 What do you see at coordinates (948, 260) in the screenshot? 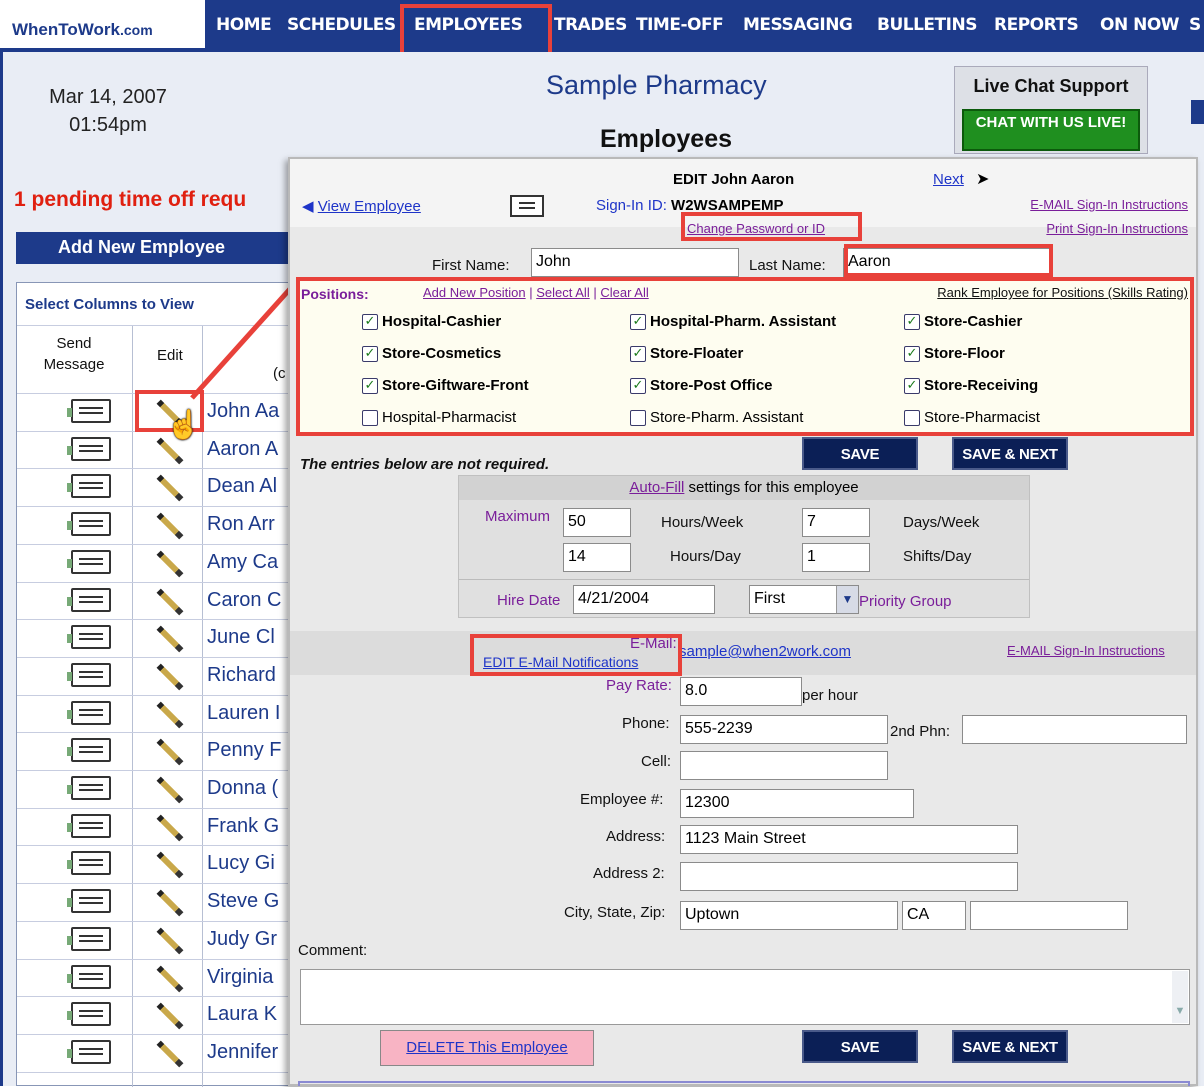
I see `last-name-highlight` at bounding box center [948, 260].